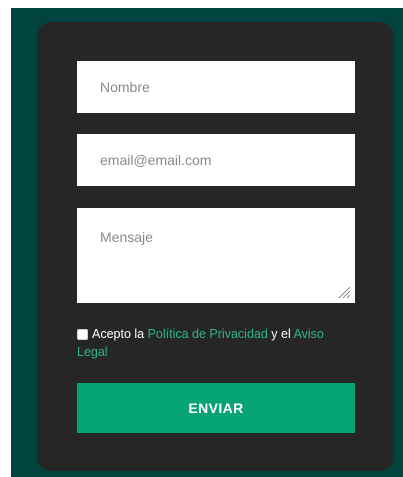  I want to click on consent-checkbox, so click(82, 334).